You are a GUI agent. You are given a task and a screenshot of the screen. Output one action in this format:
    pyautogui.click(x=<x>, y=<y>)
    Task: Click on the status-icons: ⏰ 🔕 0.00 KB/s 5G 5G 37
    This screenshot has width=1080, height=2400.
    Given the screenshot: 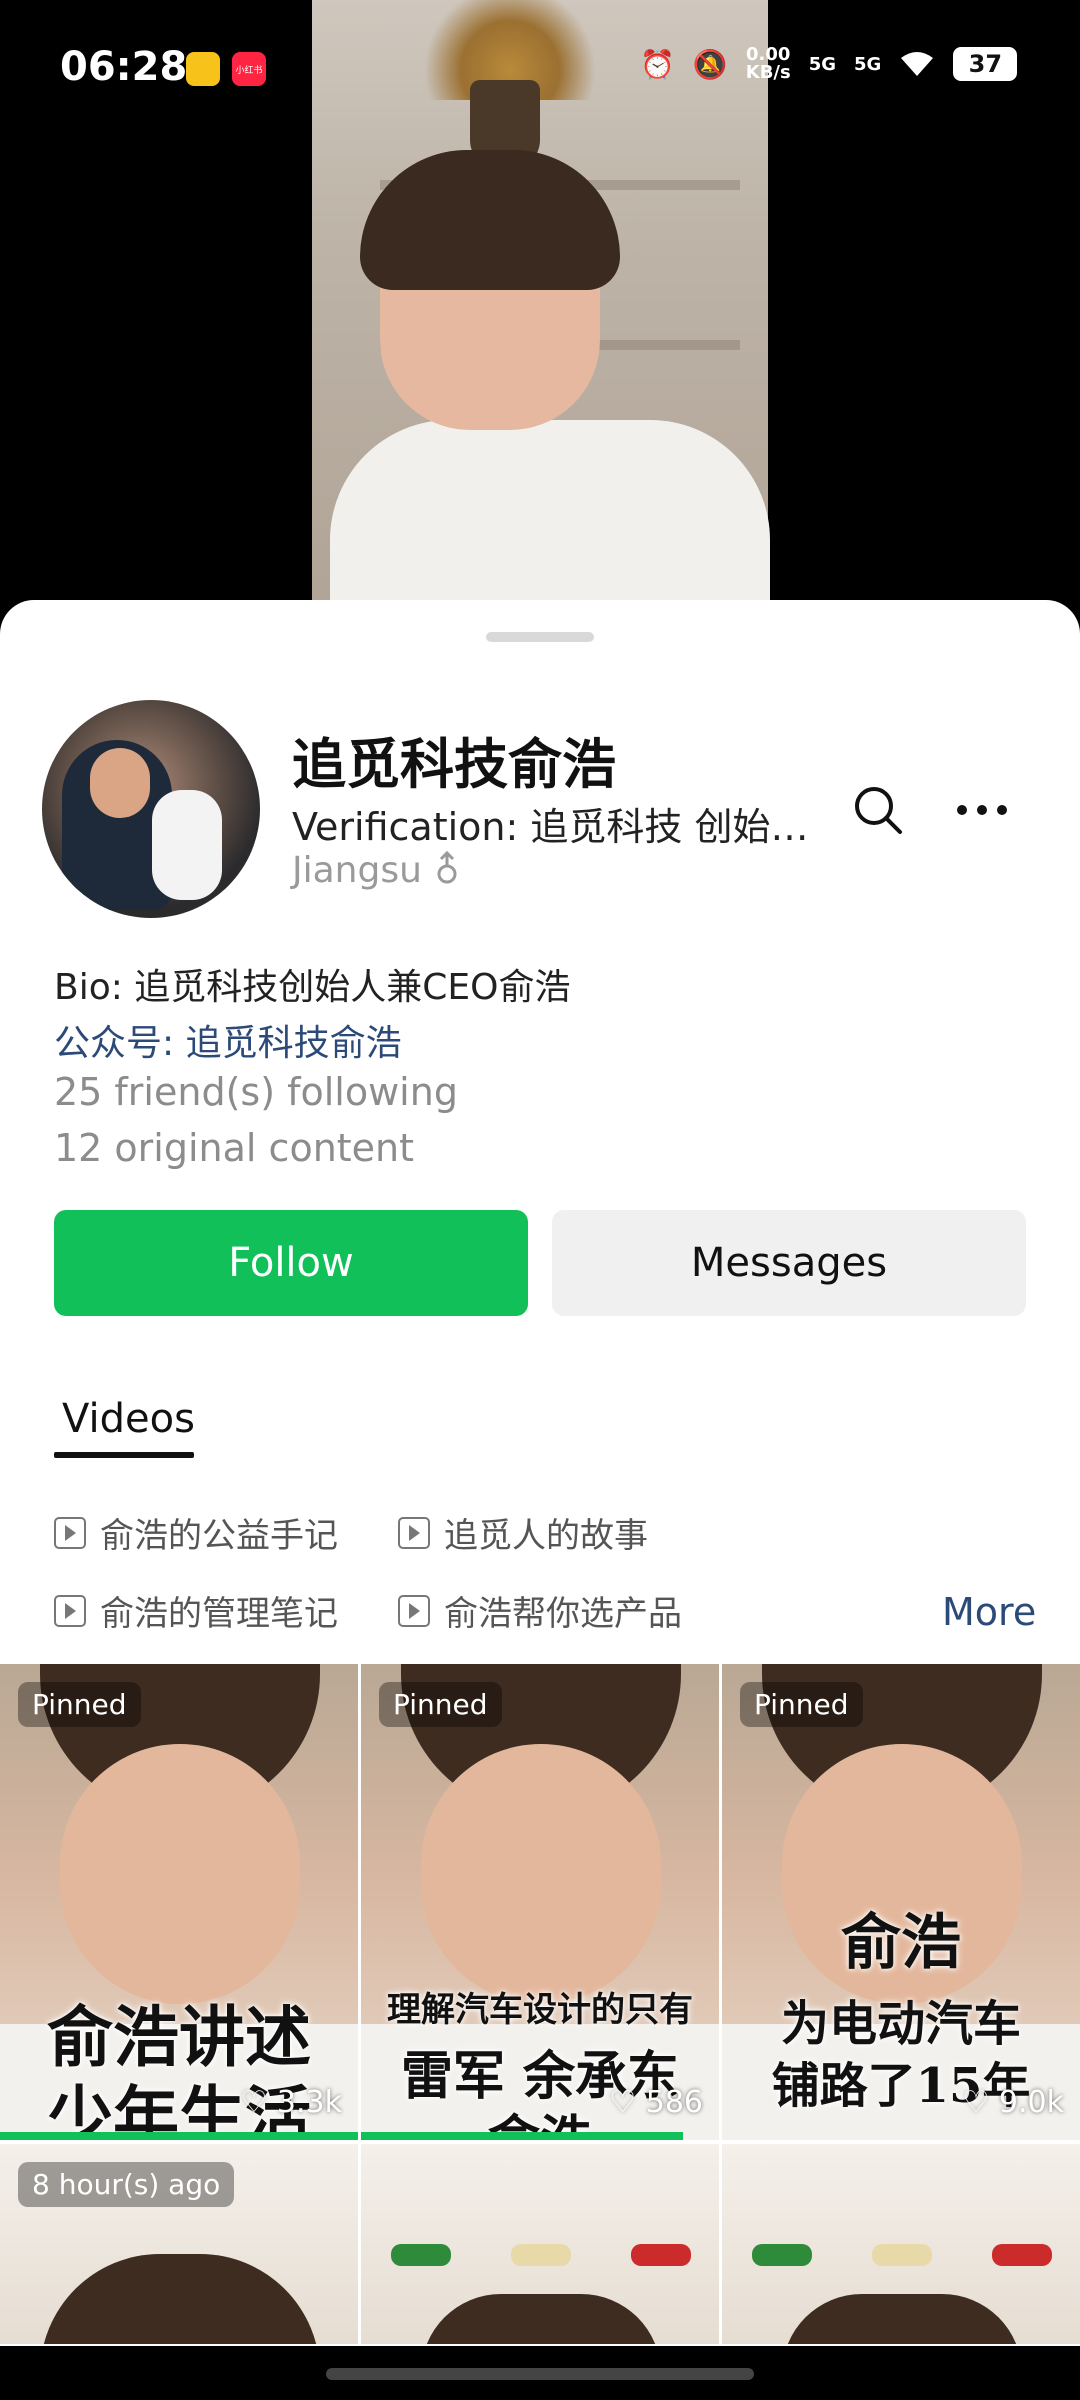 What is the action you would take?
    pyautogui.click(x=829, y=63)
    